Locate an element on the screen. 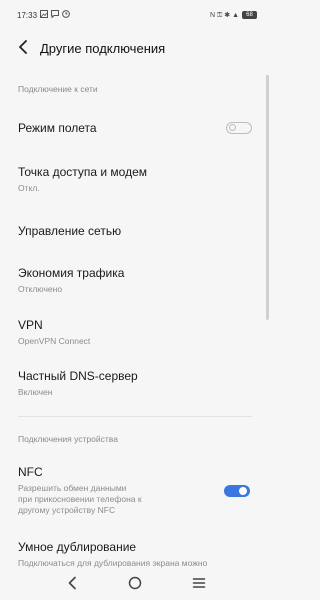 The image size is (320, 600). private-dns-status: Включен is located at coordinates (35, 392).